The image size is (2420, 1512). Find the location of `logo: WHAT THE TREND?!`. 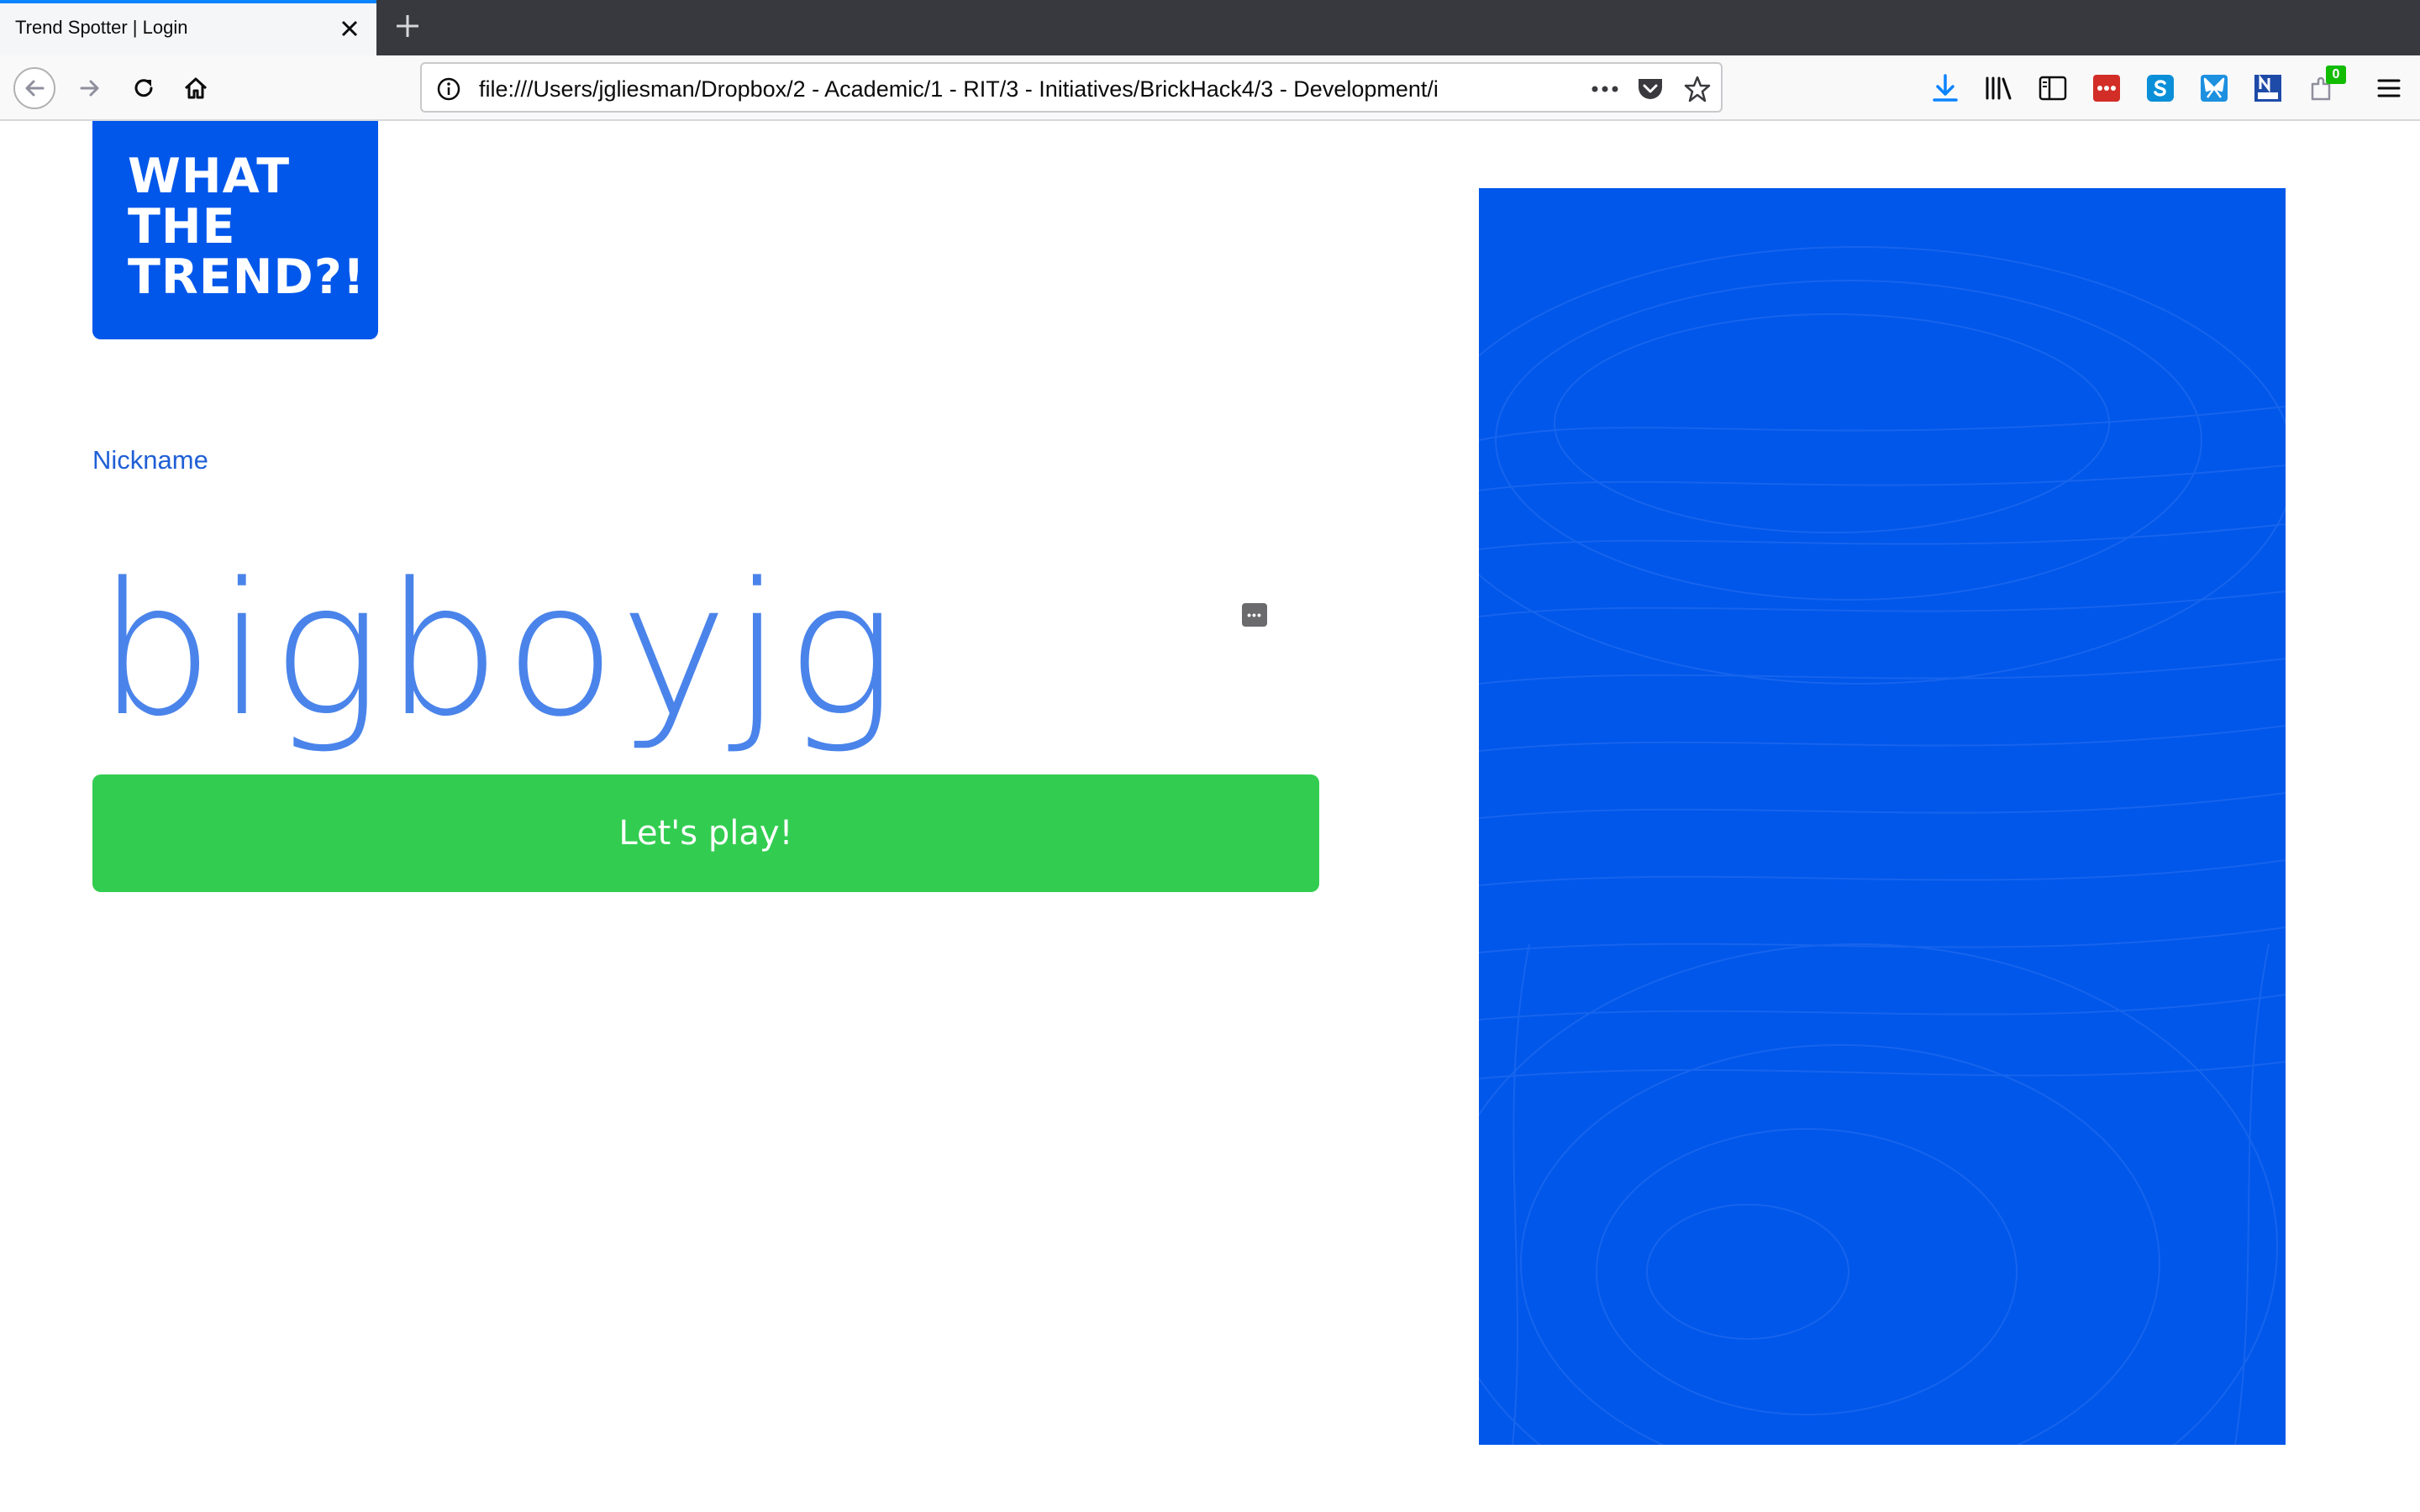

logo: WHAT THE TREND?! is located at coordinates (235, 230).